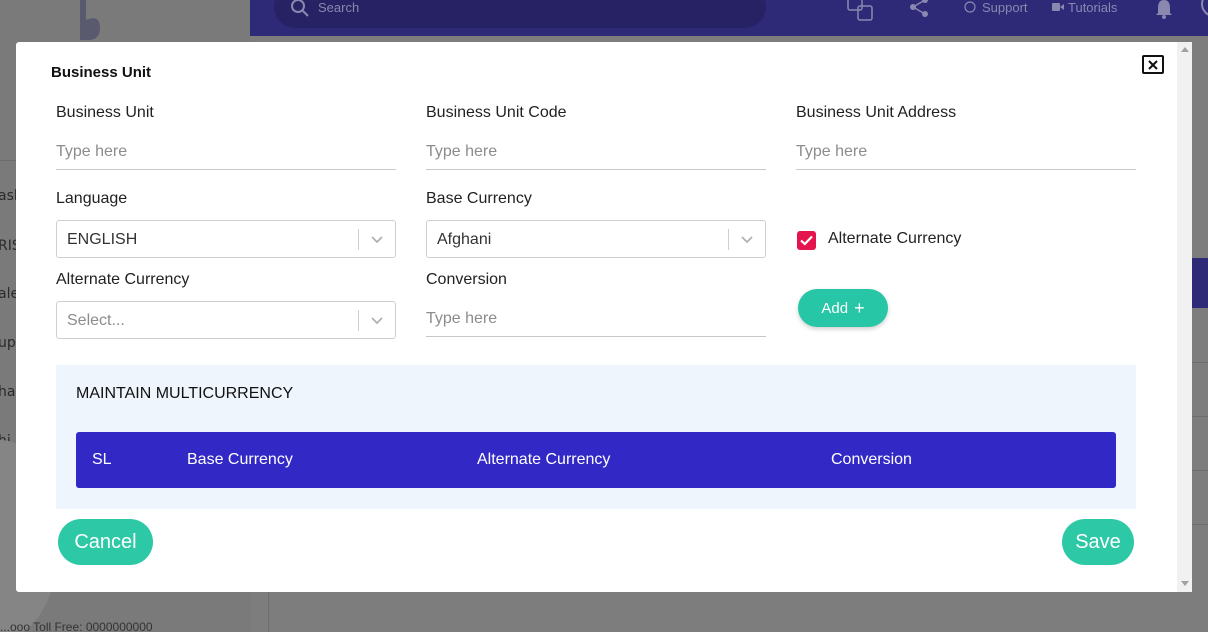  Describe the element at coordinates (101, 72) in the screenshot. I see `modal-title: Business Unit` at that location.